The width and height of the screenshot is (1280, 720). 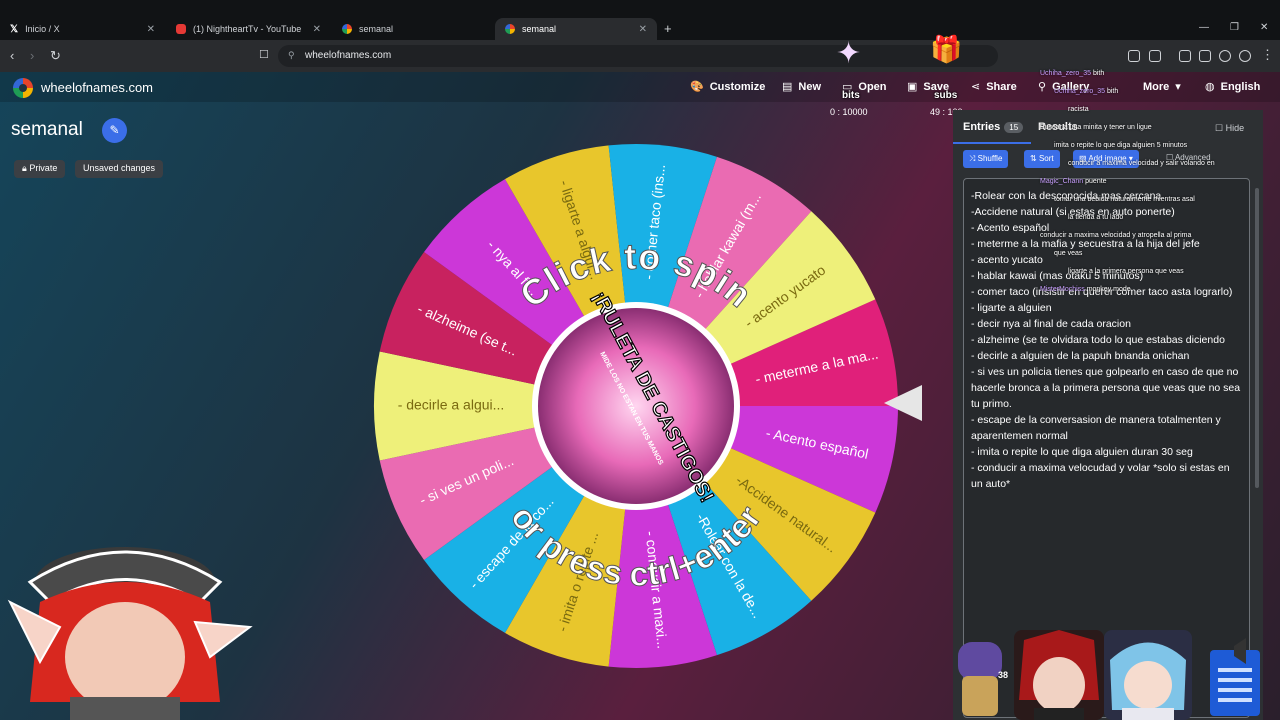 What do you see at coordinates (1001, 86) in the screenshot?
I see `share-label: Share` at bounding box center [1001, 86].